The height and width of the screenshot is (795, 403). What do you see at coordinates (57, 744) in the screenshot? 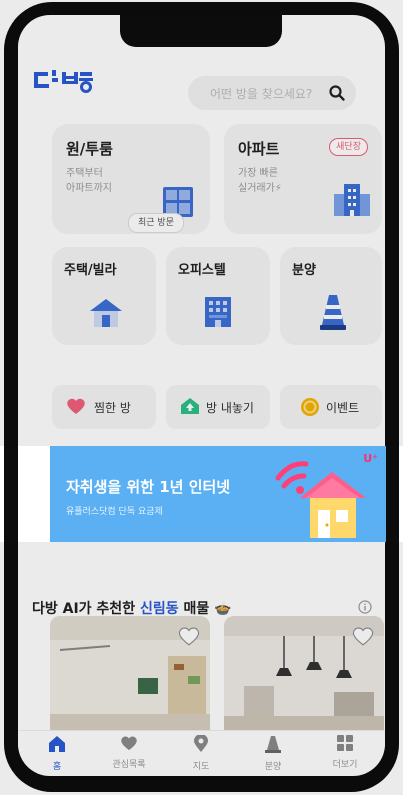
I see `home-icon` at bounding box center [57, 744].